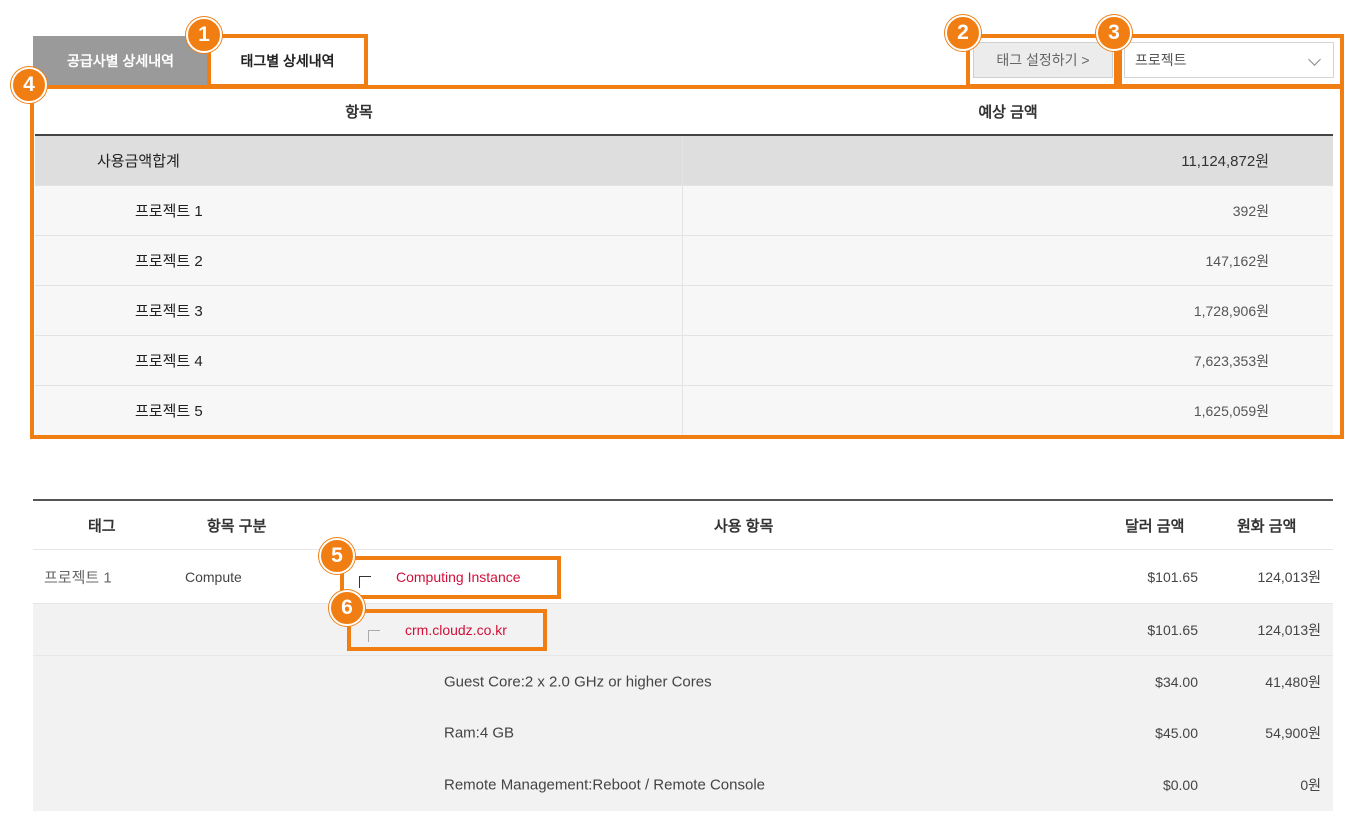 The width and height of the screenshot is (1366, 823). Describe the element at coordinates (1161, 60) in the screenshot. I see `tag-select-value: 프로젝트` at that location.